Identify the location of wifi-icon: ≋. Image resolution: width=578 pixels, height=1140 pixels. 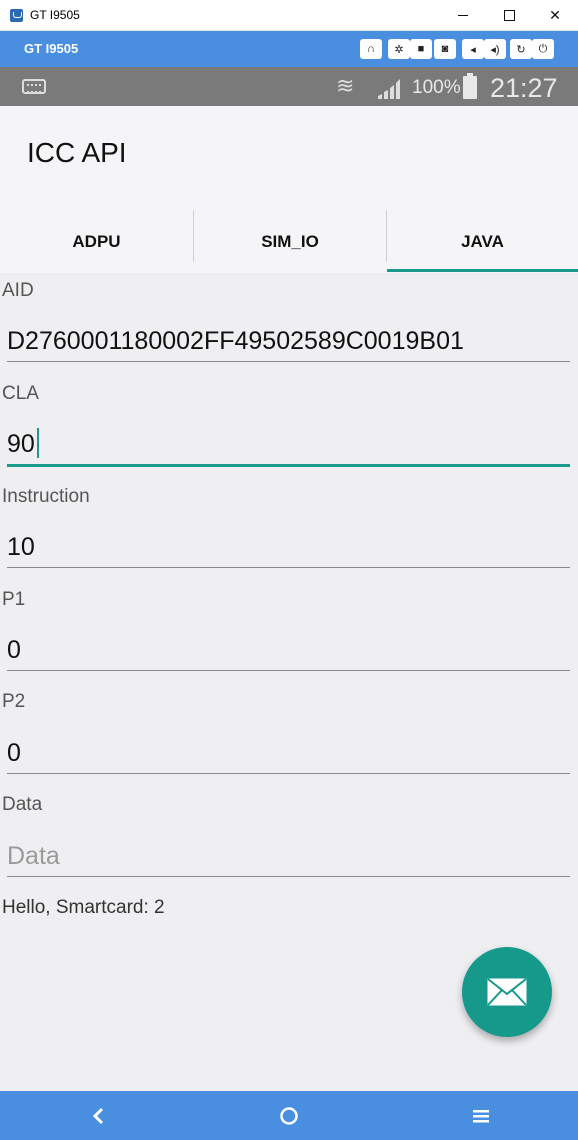
(345, 85).